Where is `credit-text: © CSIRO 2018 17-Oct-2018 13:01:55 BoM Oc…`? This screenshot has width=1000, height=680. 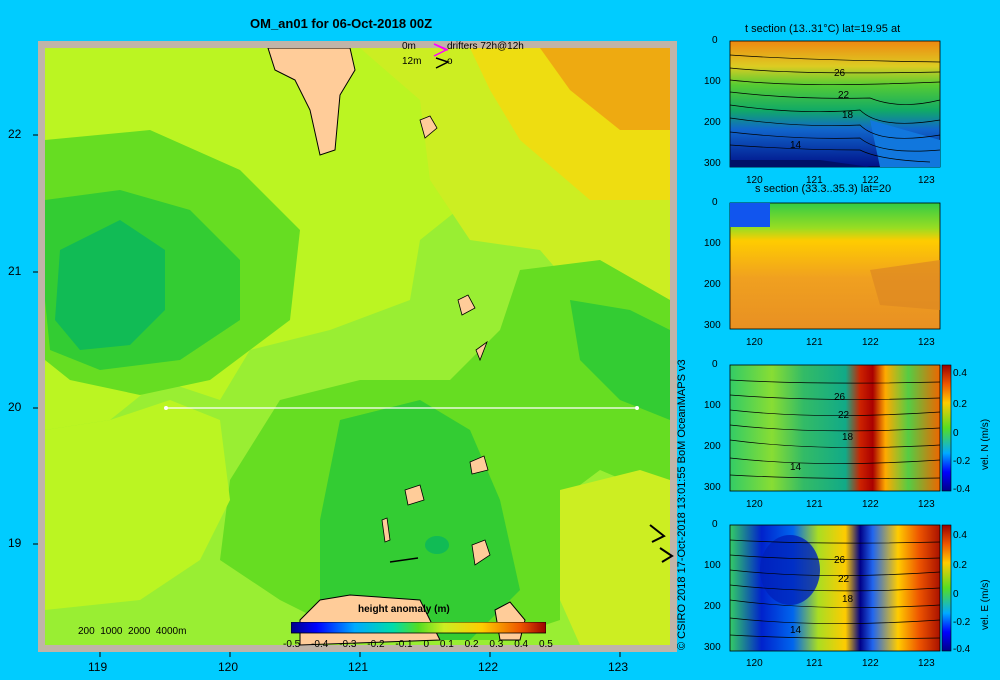
credit-text: © CSIRO 2018 17-Oct-2018 13:01:55 BoM Oc… is located at coordinates (682, 504).